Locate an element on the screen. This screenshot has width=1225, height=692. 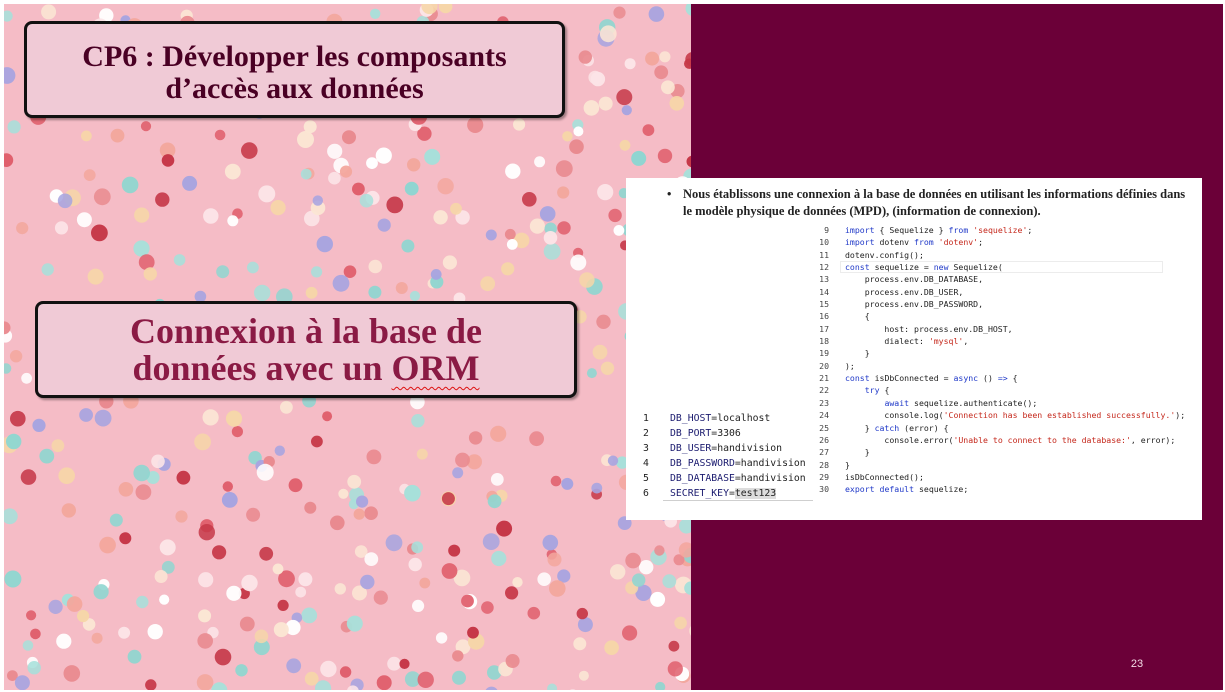
code-line: 16 { is located at coordinates (995, 316).